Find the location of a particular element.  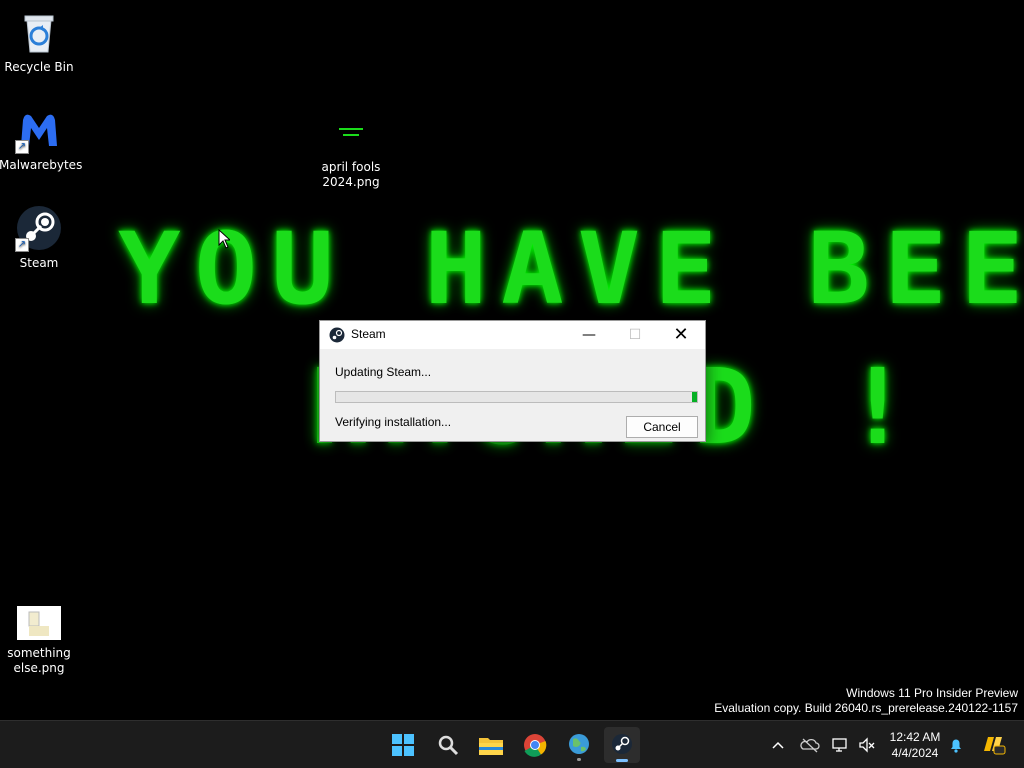

desktop-icon-steam: ↗ Steam is located at coordinates (39, 237).